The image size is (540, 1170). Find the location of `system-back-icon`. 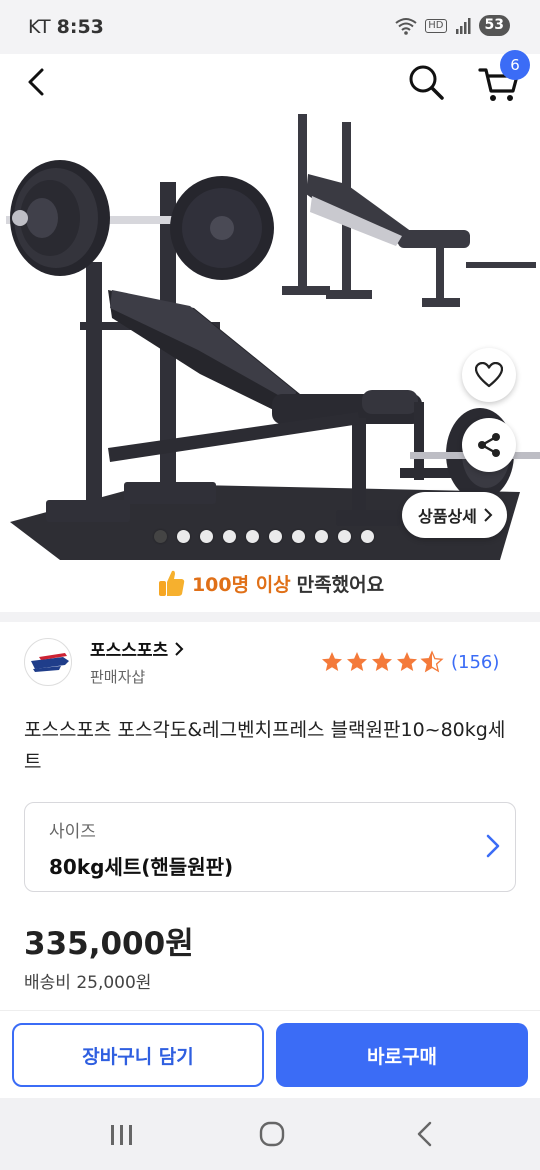

system-back-icon is located at coordinates (425, 1134).